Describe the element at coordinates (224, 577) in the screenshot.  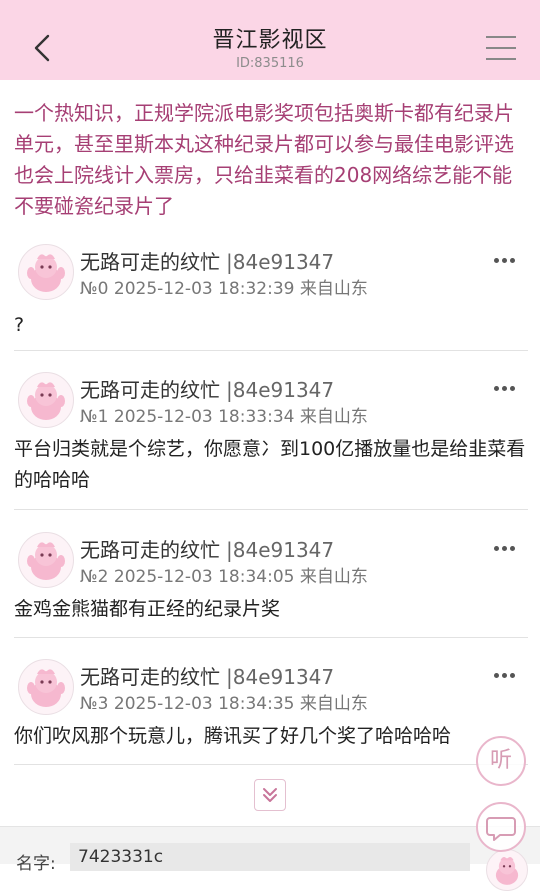
I see `post-meta: №2 2025-12-03 18:34:05 来自山东` at that location.